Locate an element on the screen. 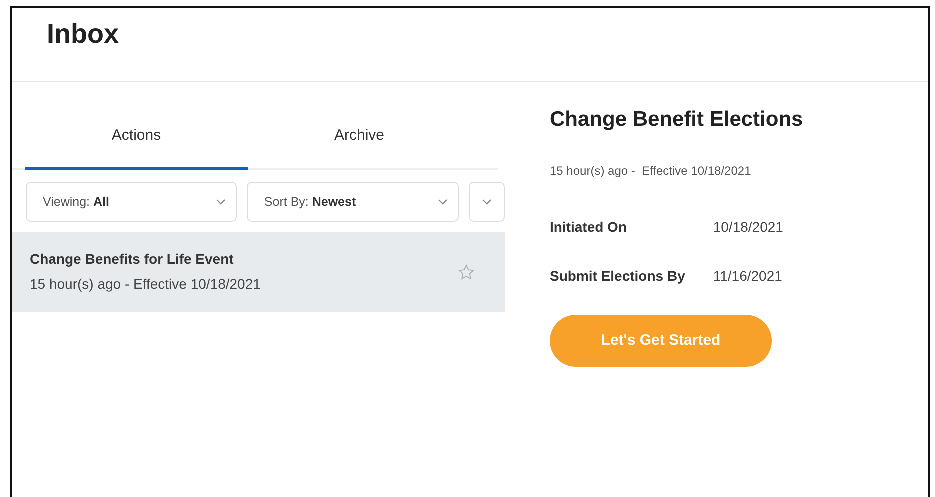 The width and height of the screenshot is (935, 497). tab: Archive is located at coordinates (359, 136).